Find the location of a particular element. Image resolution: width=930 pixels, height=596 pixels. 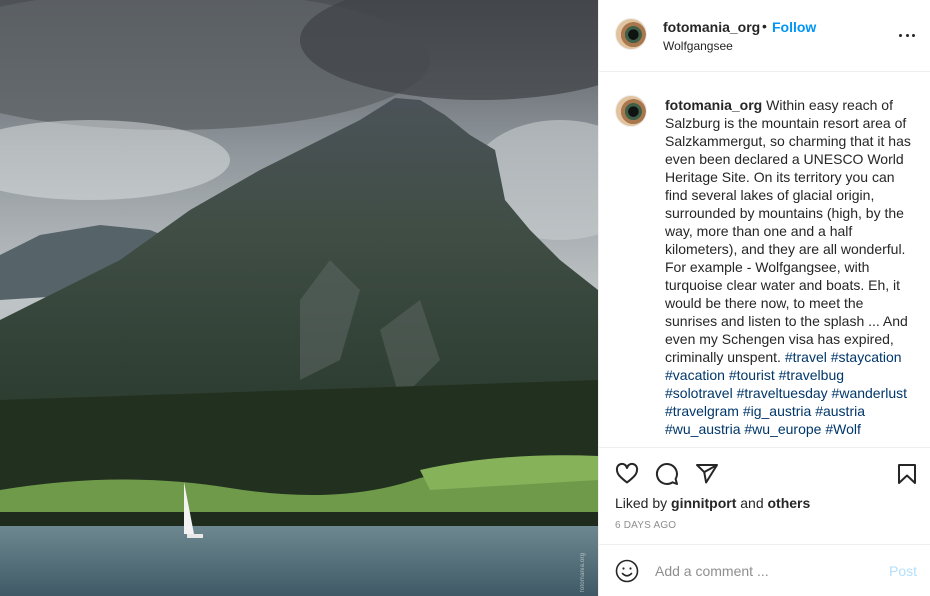

likes-summary: Liked by ginnitport and others is located at coordinates (712, 503).